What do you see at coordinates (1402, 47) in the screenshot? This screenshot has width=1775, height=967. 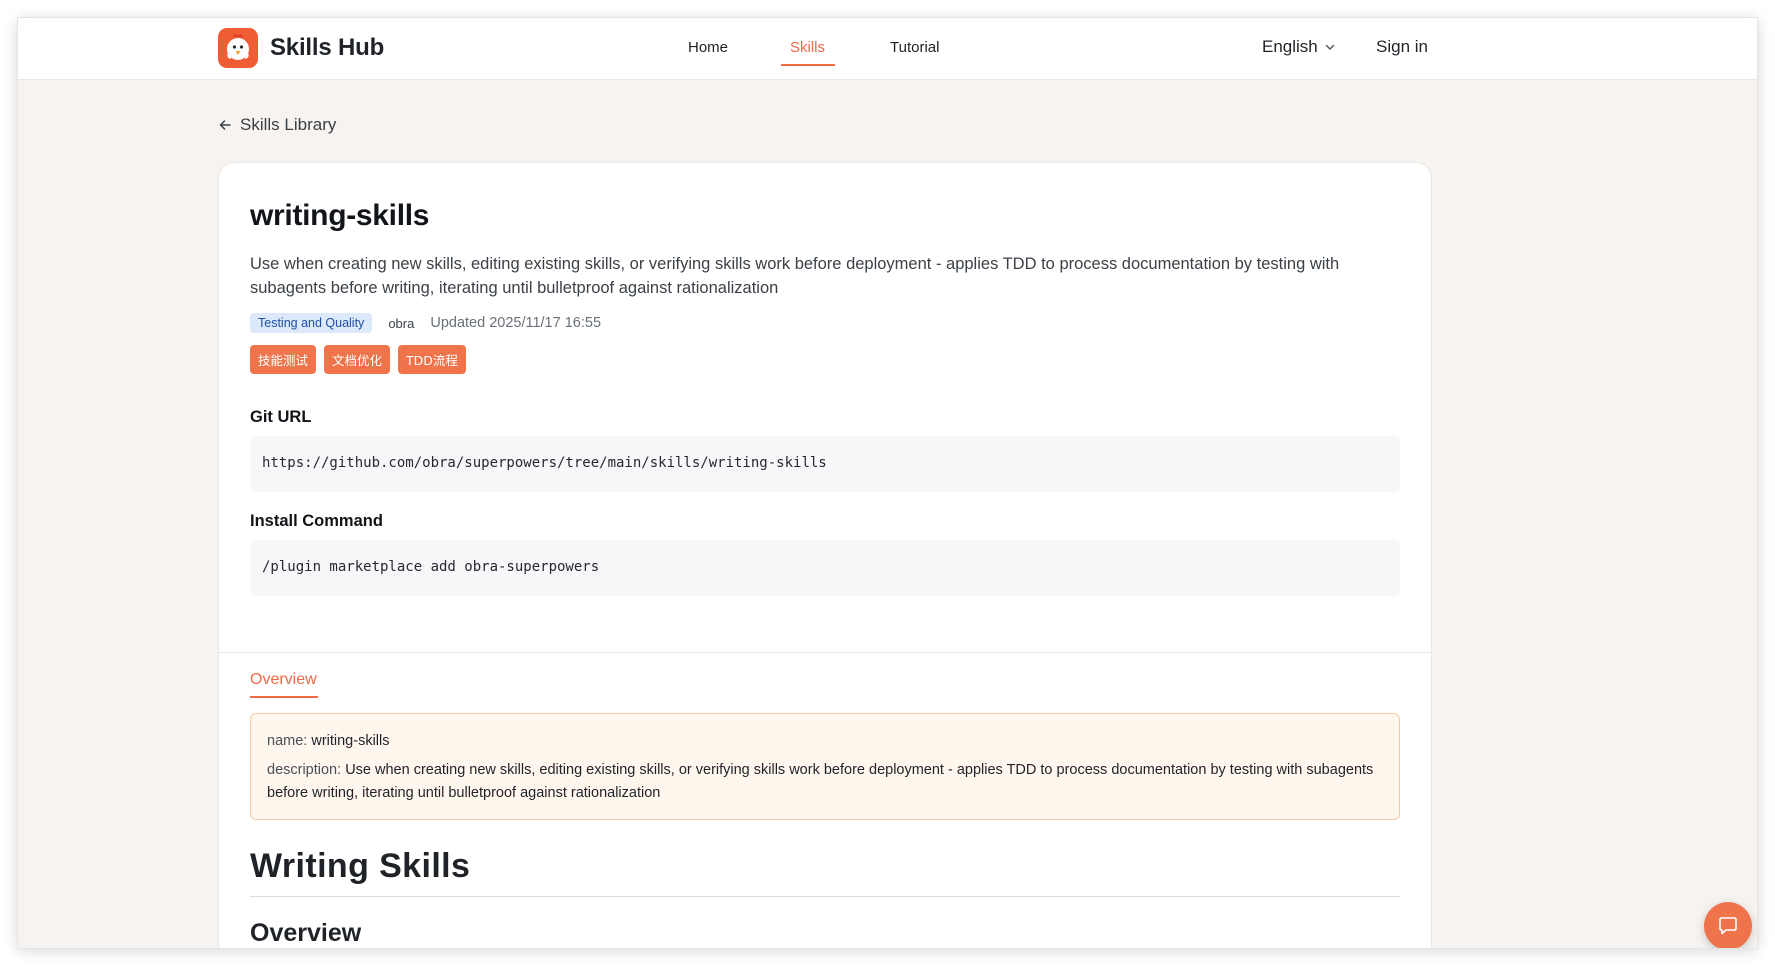 I see `sign-in-link: Sign in` at bounding box center [1402, 47].